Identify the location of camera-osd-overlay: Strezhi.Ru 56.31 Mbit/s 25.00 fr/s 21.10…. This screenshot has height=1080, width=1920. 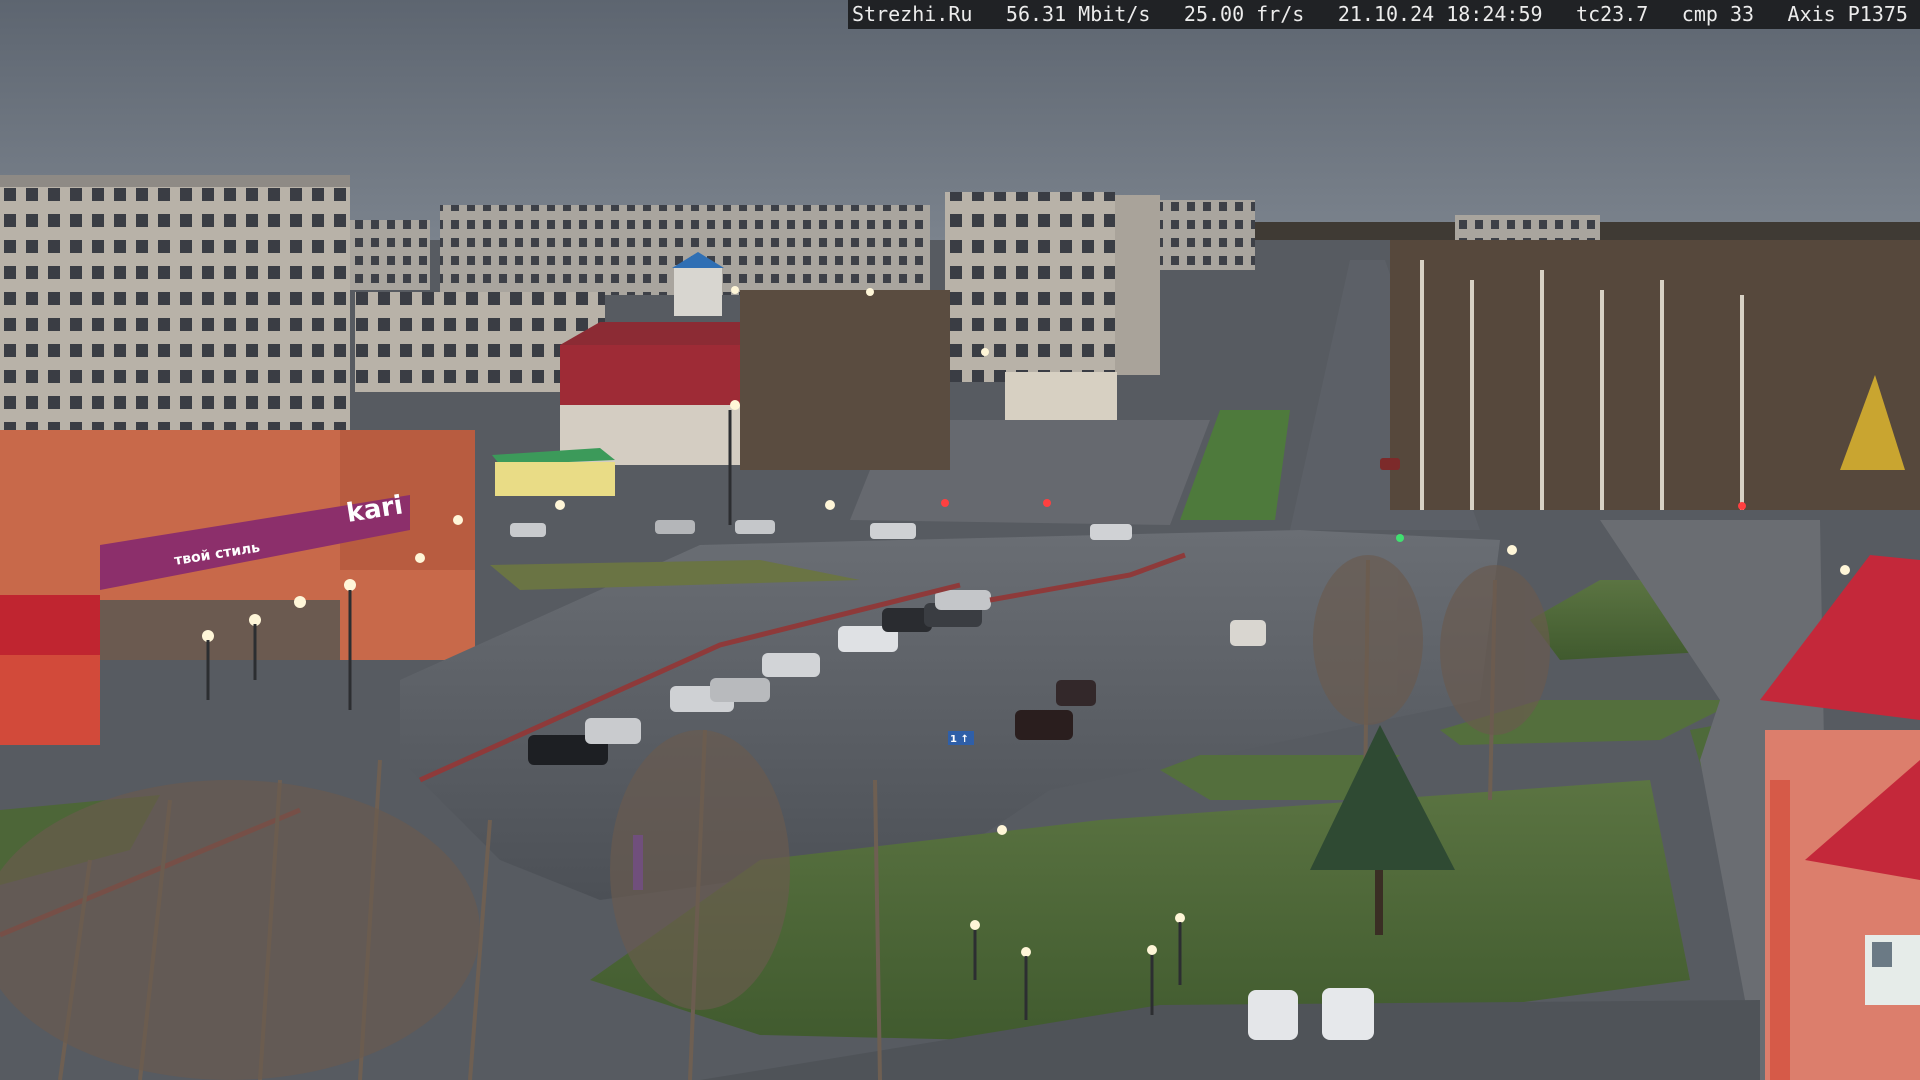
(1384, 14).